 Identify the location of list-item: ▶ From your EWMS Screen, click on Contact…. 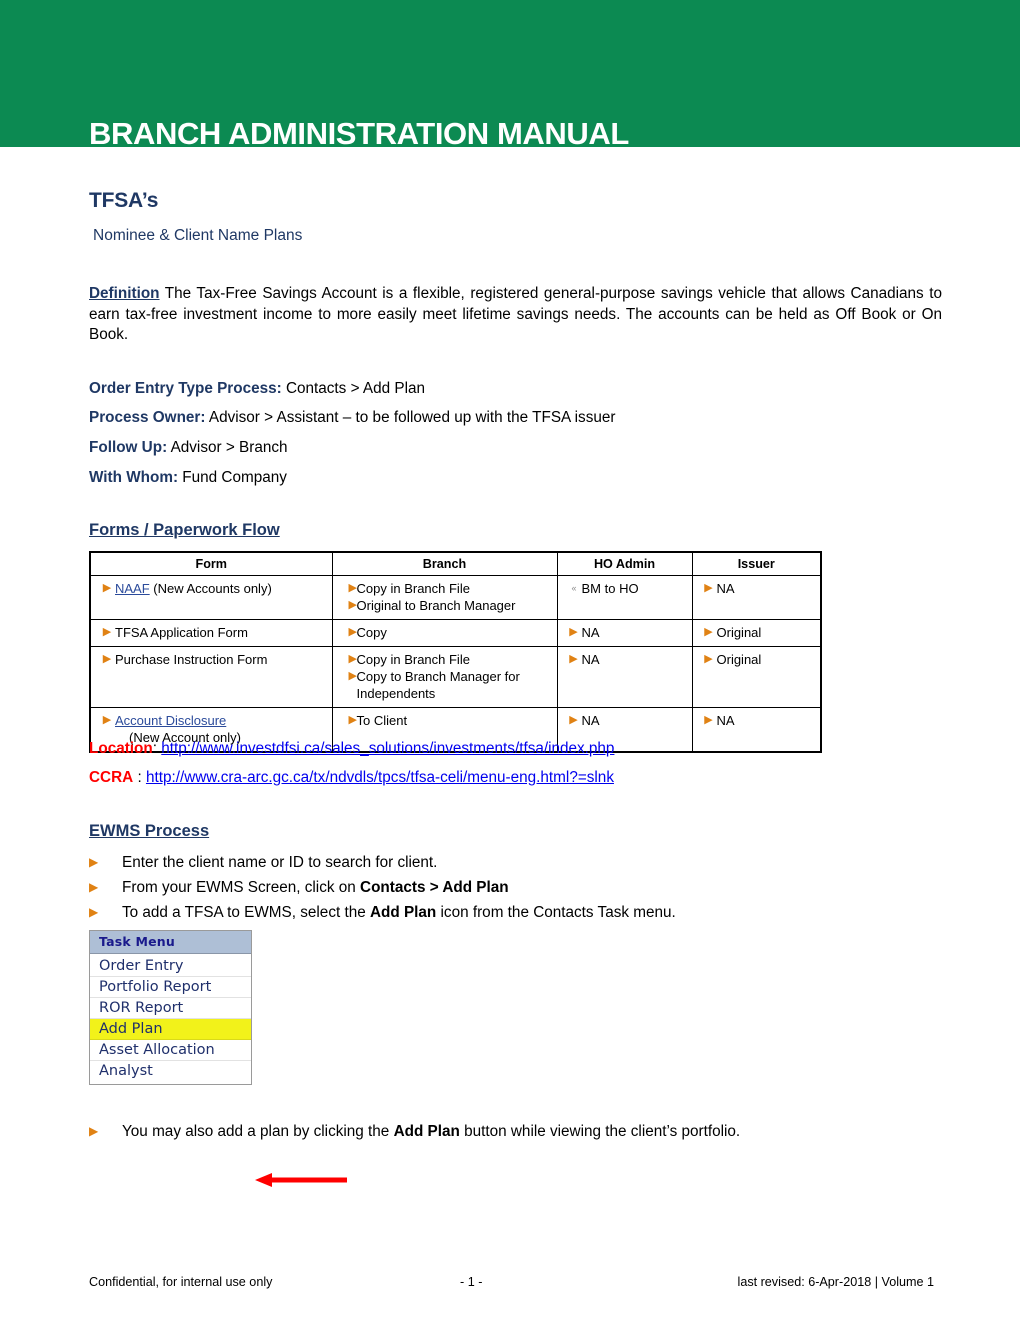
(382, 887).